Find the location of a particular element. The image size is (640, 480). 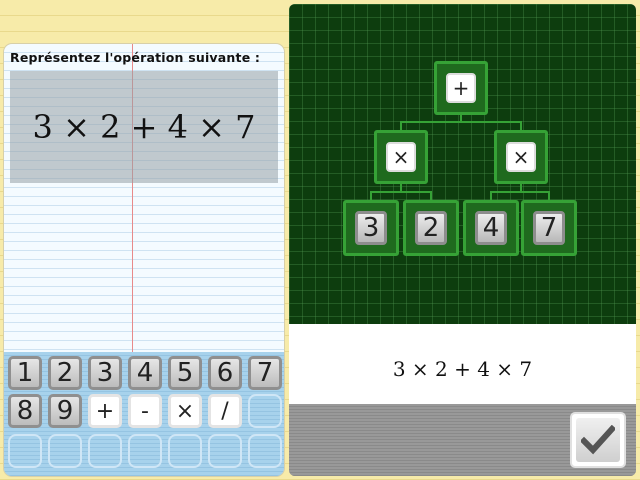

tree-node-root: + is located at coordinates (461, 88).